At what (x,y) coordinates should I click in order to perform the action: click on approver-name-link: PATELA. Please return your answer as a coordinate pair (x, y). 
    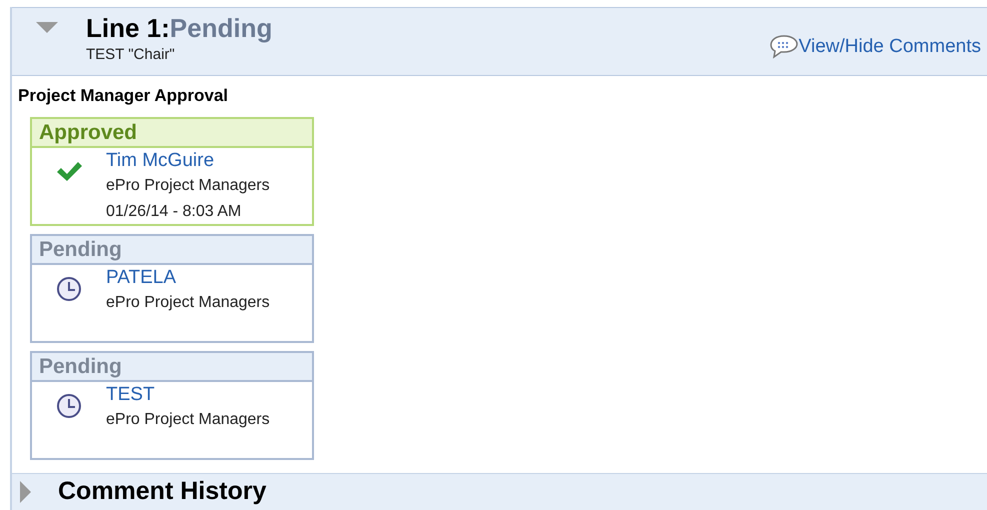
    Looking at the image, I should click on (141, 278).